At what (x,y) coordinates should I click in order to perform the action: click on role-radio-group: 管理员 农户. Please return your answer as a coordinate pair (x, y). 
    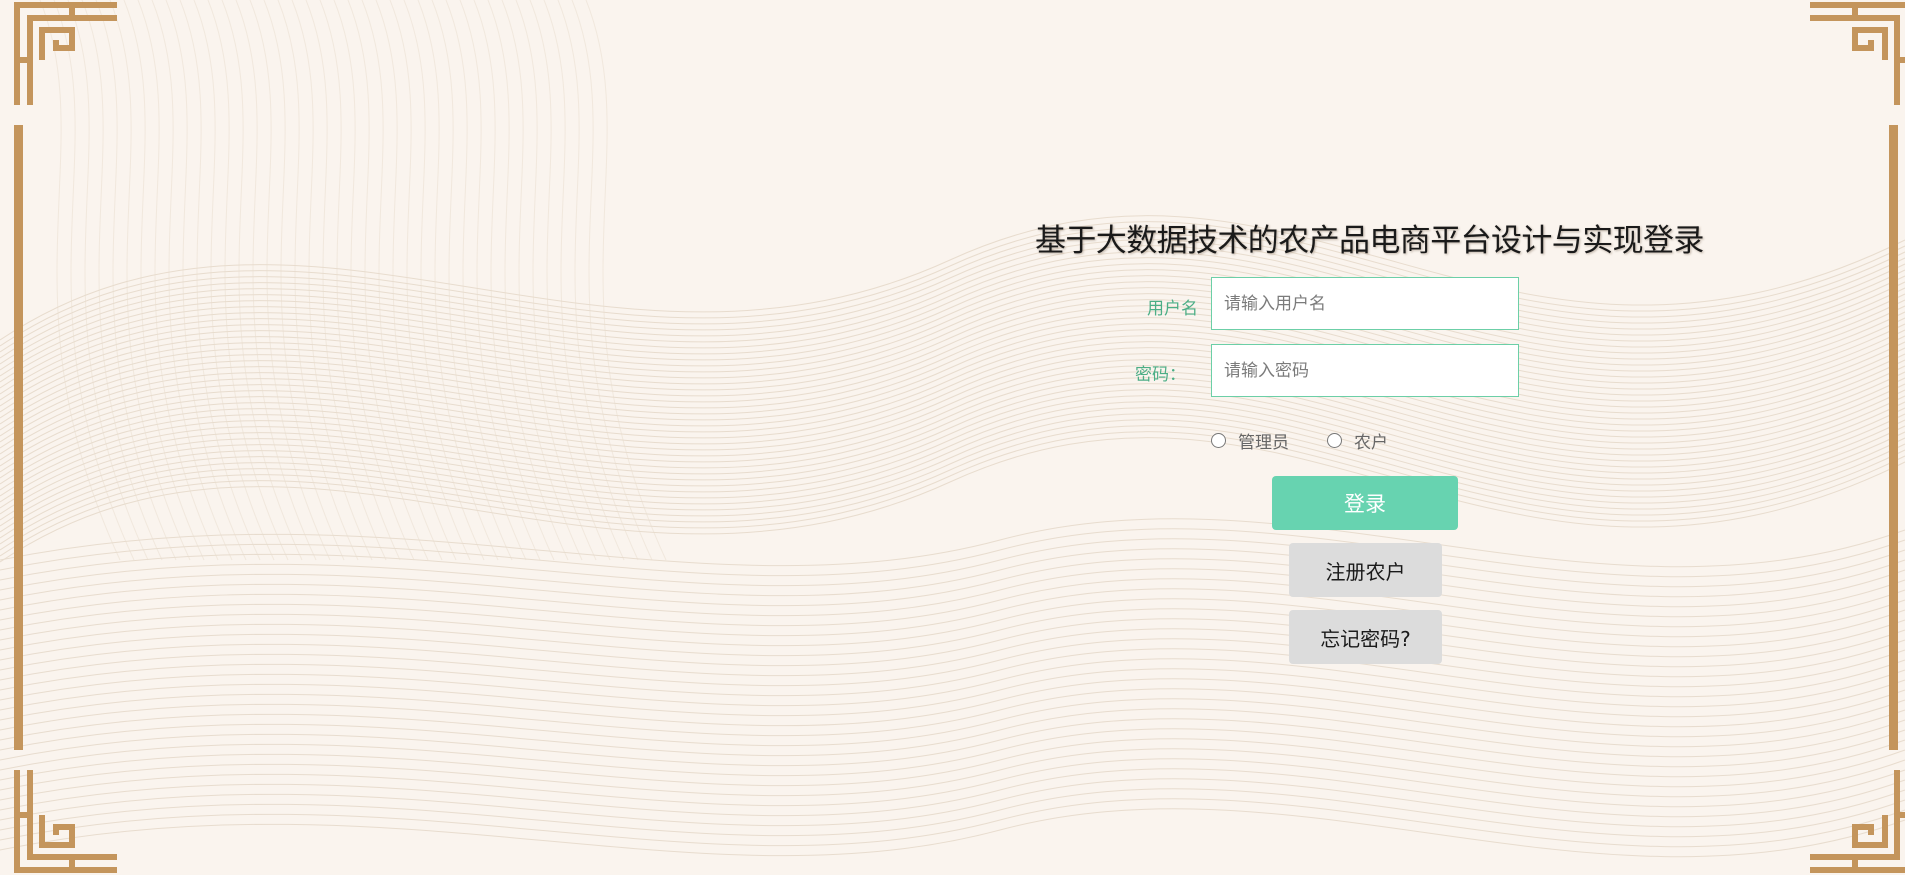
    Looking at the image, I should click on (1299, 440).